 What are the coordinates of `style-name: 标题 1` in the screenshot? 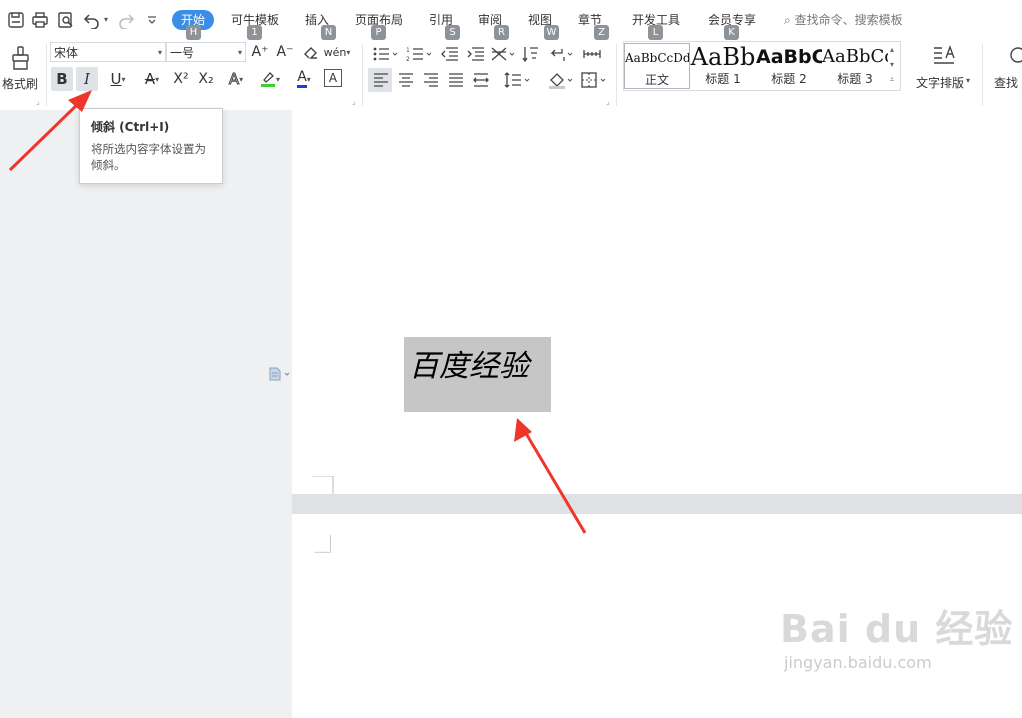 It's located at (723, 79).